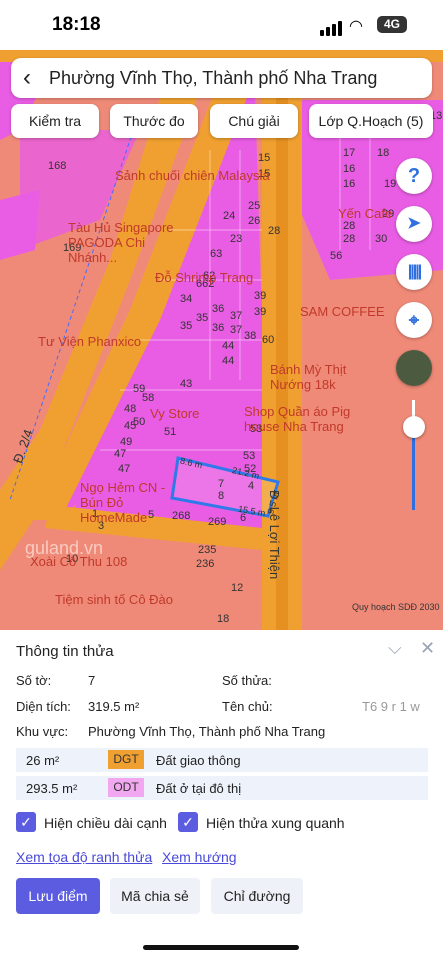  I want to click on share-code-button: Mã chia sẻ, so click(155, 896).